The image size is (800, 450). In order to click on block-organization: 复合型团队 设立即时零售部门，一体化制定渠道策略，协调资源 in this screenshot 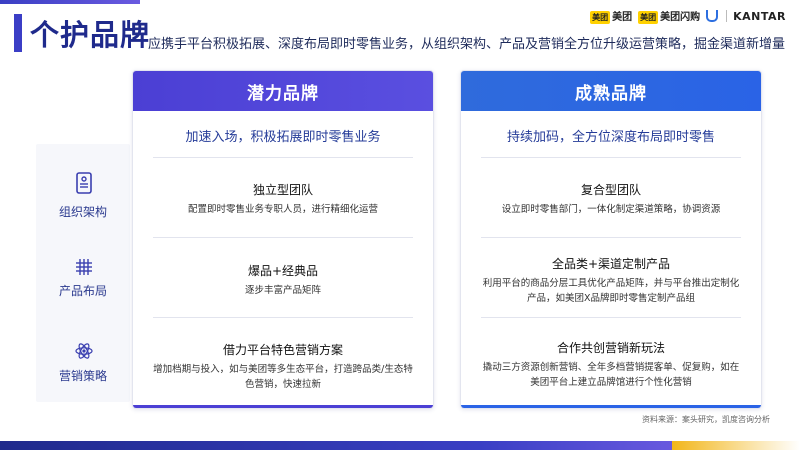, I will do `click(611, 199)`.